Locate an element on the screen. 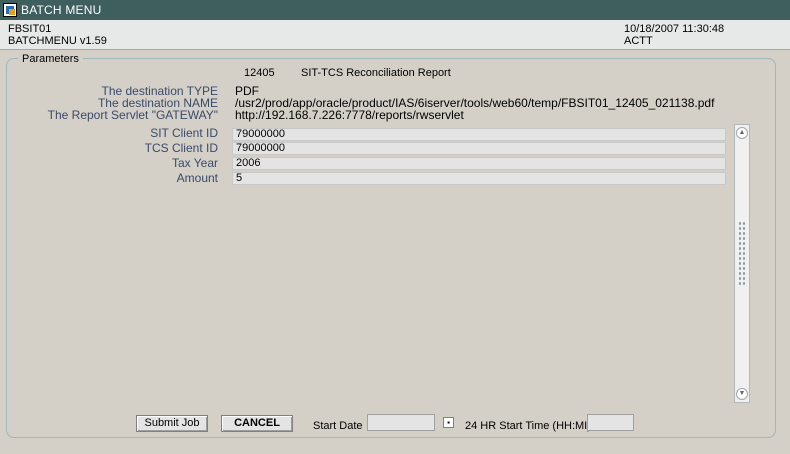  sit-client-id-field: 79000000 is located at coordinates (479, 134).